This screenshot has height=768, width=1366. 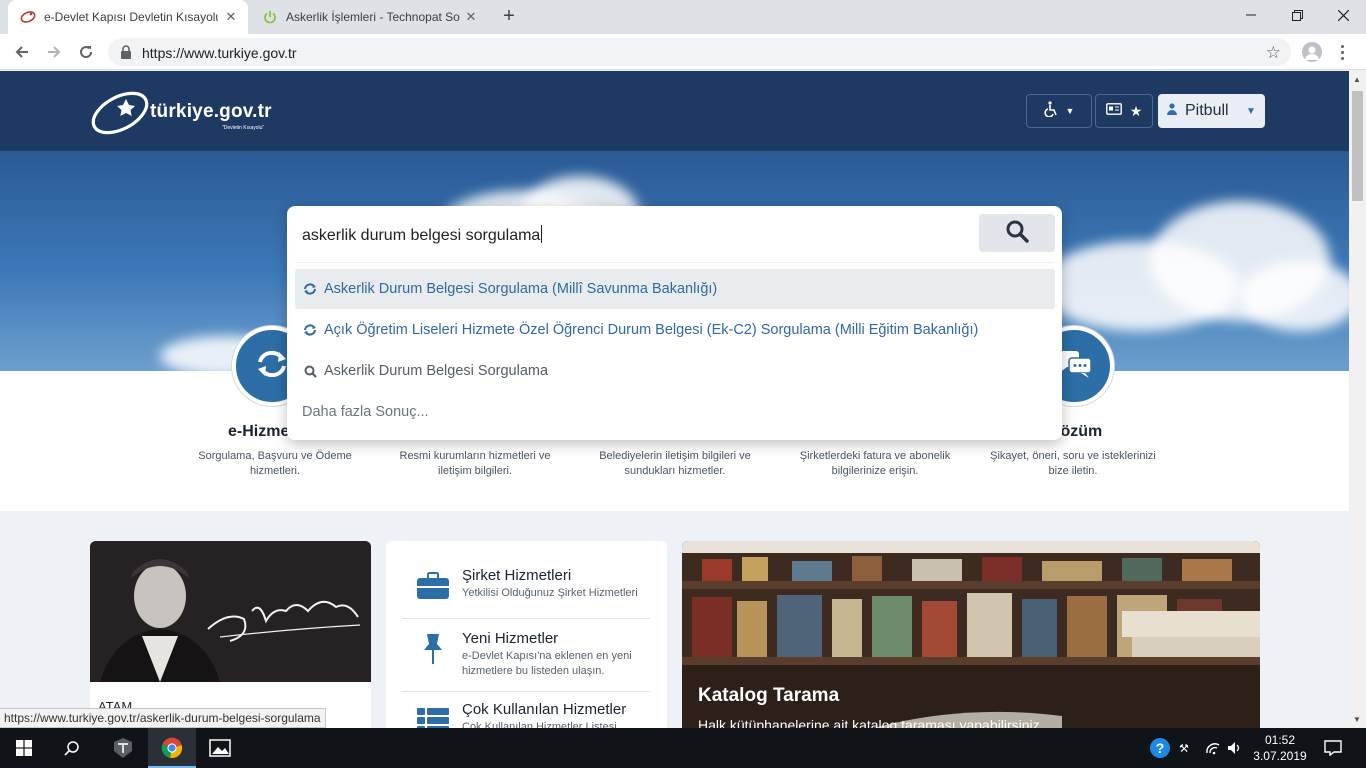 I want to click on suggestion-text: Askerlik Durum Belgesi Sorgulama, so click(x=436, y=371).